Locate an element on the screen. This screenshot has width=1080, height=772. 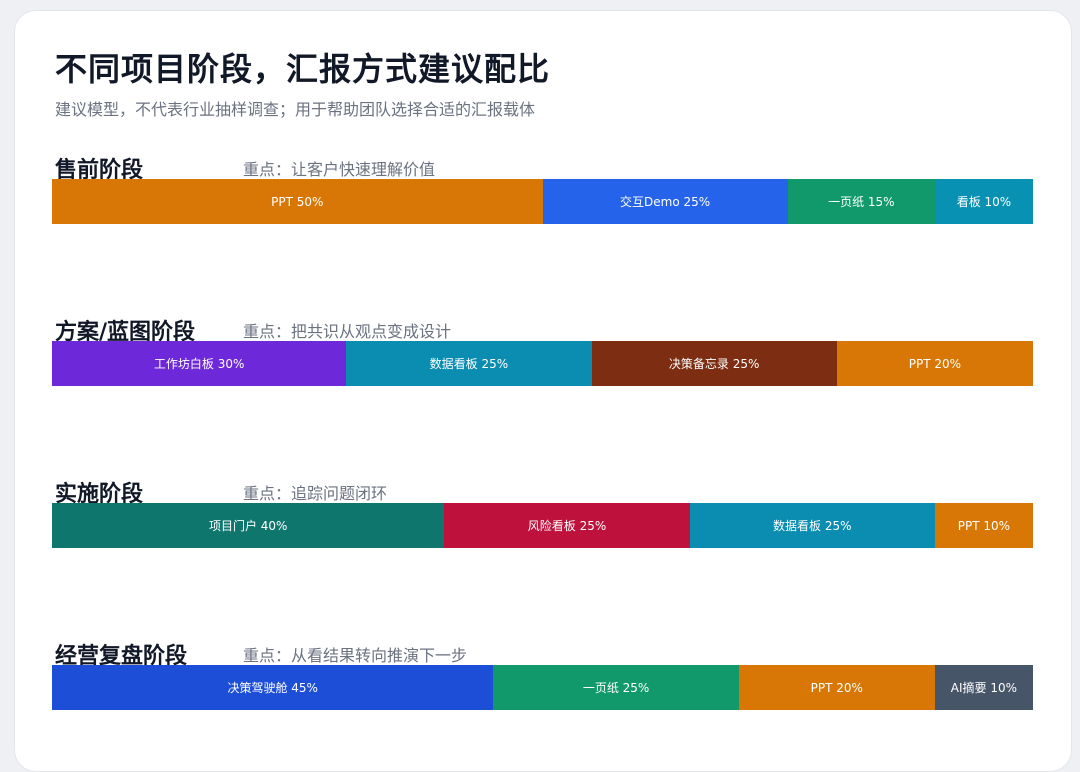
stacked-bar: PPT 50% 交互Demo 25% 一页纸 15% 看板 10% is located at coordinates (542, 201).